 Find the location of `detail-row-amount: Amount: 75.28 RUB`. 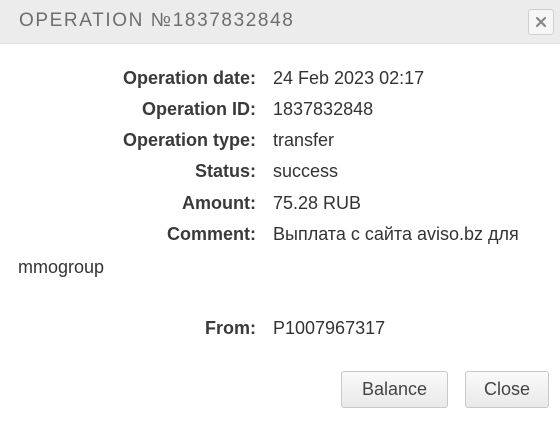

detail-row-amount: Amount: 75.28 RUB is located at coordinates (280, 205).